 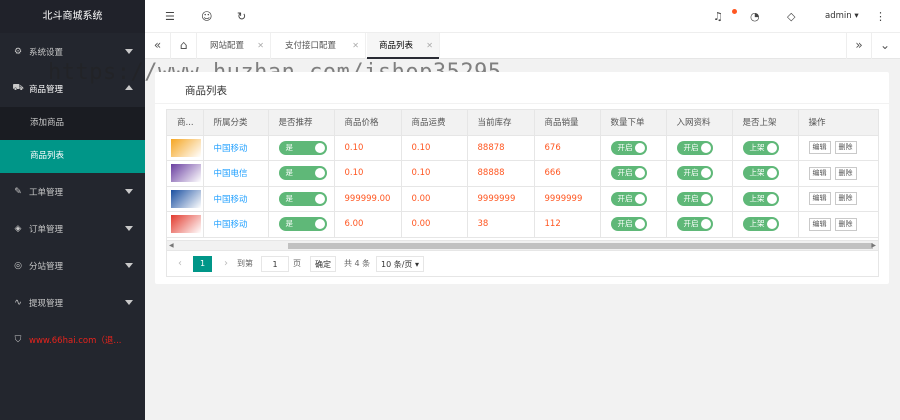 What do you see at coordinates (734, 11) in the screenshot?
I see `notification-dot` at bounding box center [734, 11].